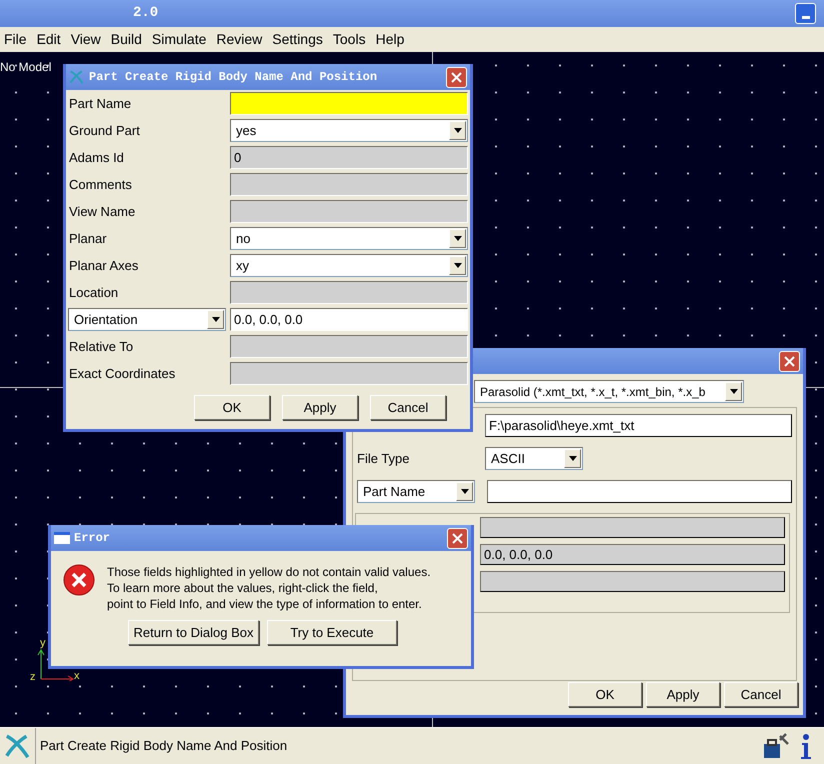 The height and width of the screenshot is (764, 824). What do you see at coordinates (104, 265) in the screenshot?
I see `field-label: Planar Axes` at bounding box center [104, 265].